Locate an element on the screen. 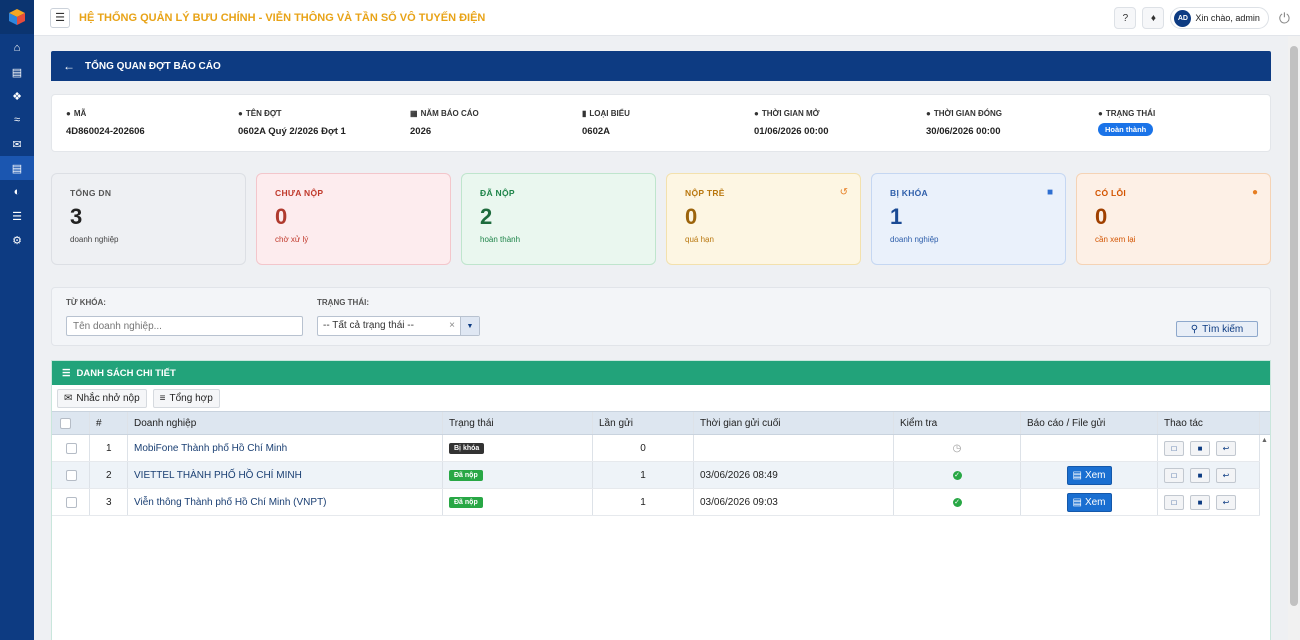  hamburger-icon: ☰ is located at coordinates (60, 18).